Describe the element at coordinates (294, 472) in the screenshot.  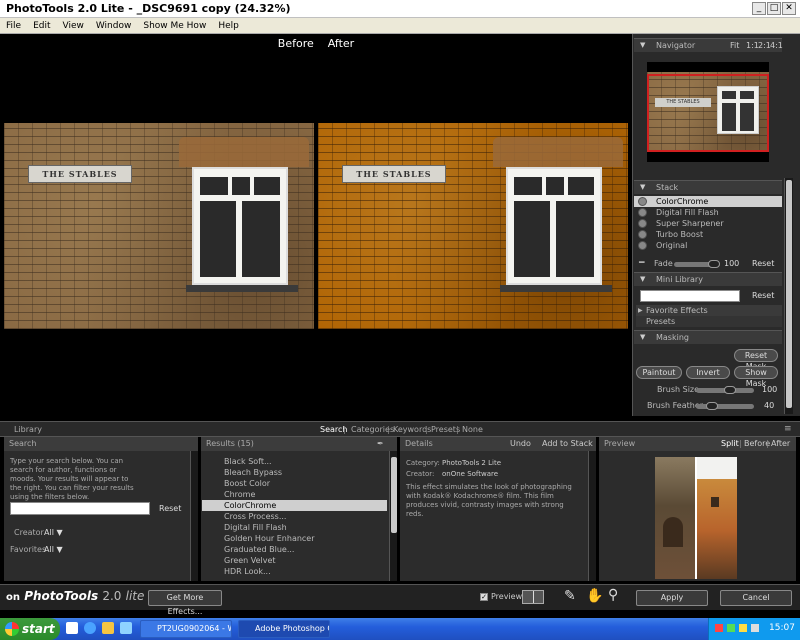
I see `result-item: Bleach Bypass` at that location.